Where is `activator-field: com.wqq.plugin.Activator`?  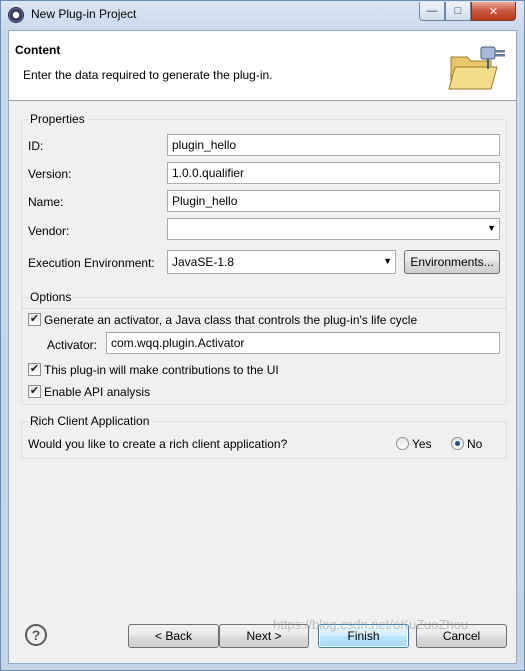
activator-field: com.wqq.plugin.Activator is located at coordinates (303, 343).